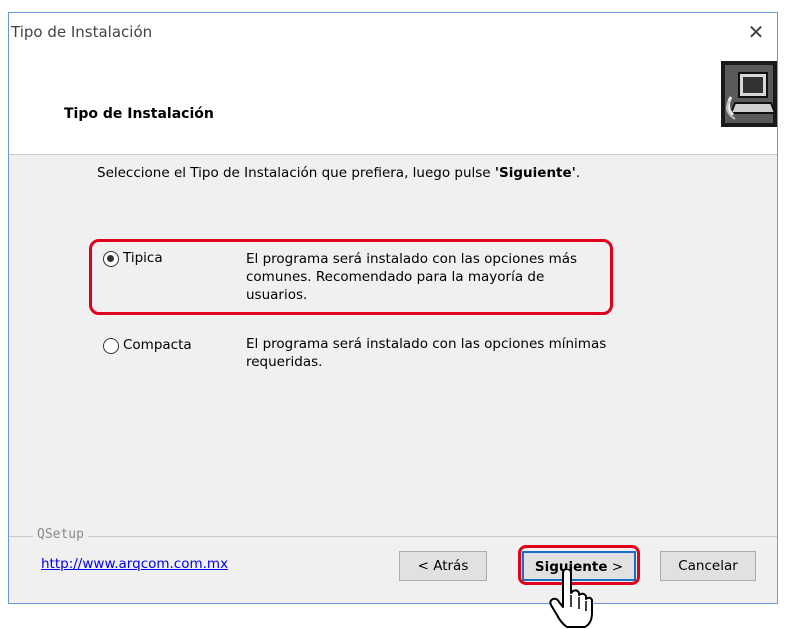 This screenshot has width=788, height=629. I want to click on tipica-description-line: usuarios., so click(277, 295).